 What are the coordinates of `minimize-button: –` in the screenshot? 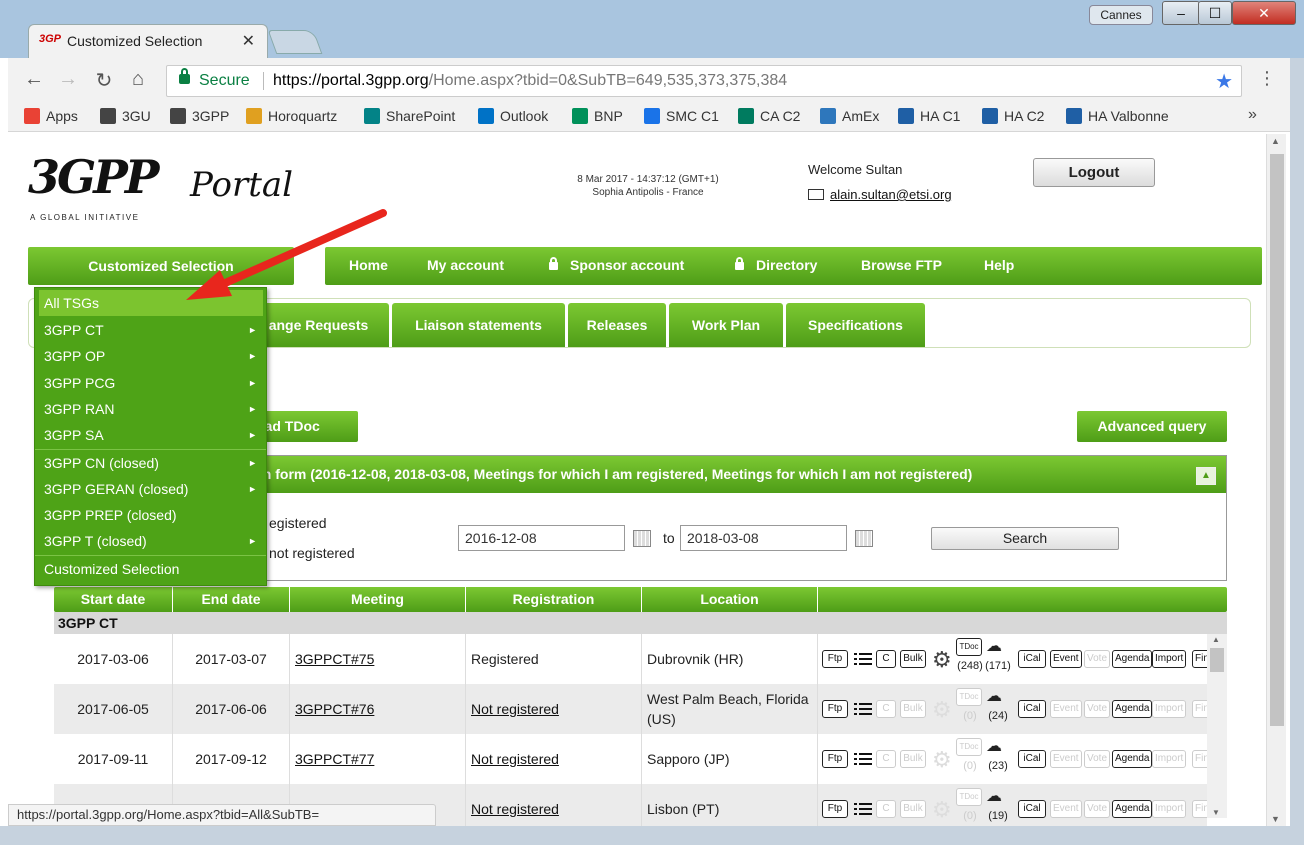 It's located at (1181, 13).